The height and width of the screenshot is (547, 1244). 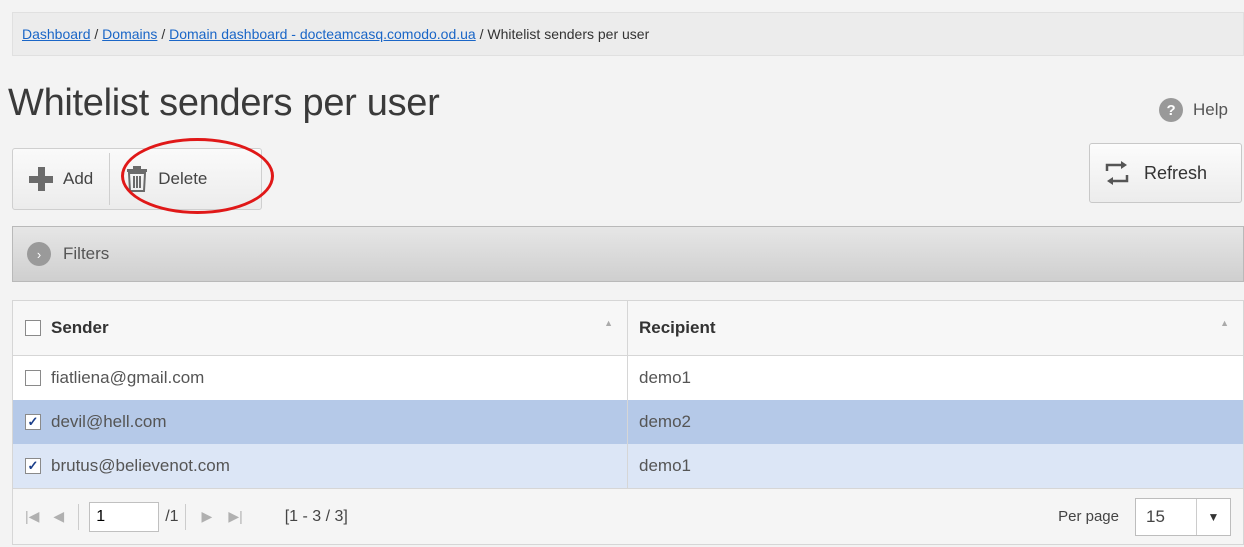 What do you see at coordinates (124, 516) in the screenshot?
I see `page-number-input` at bounding box center [124, 516].